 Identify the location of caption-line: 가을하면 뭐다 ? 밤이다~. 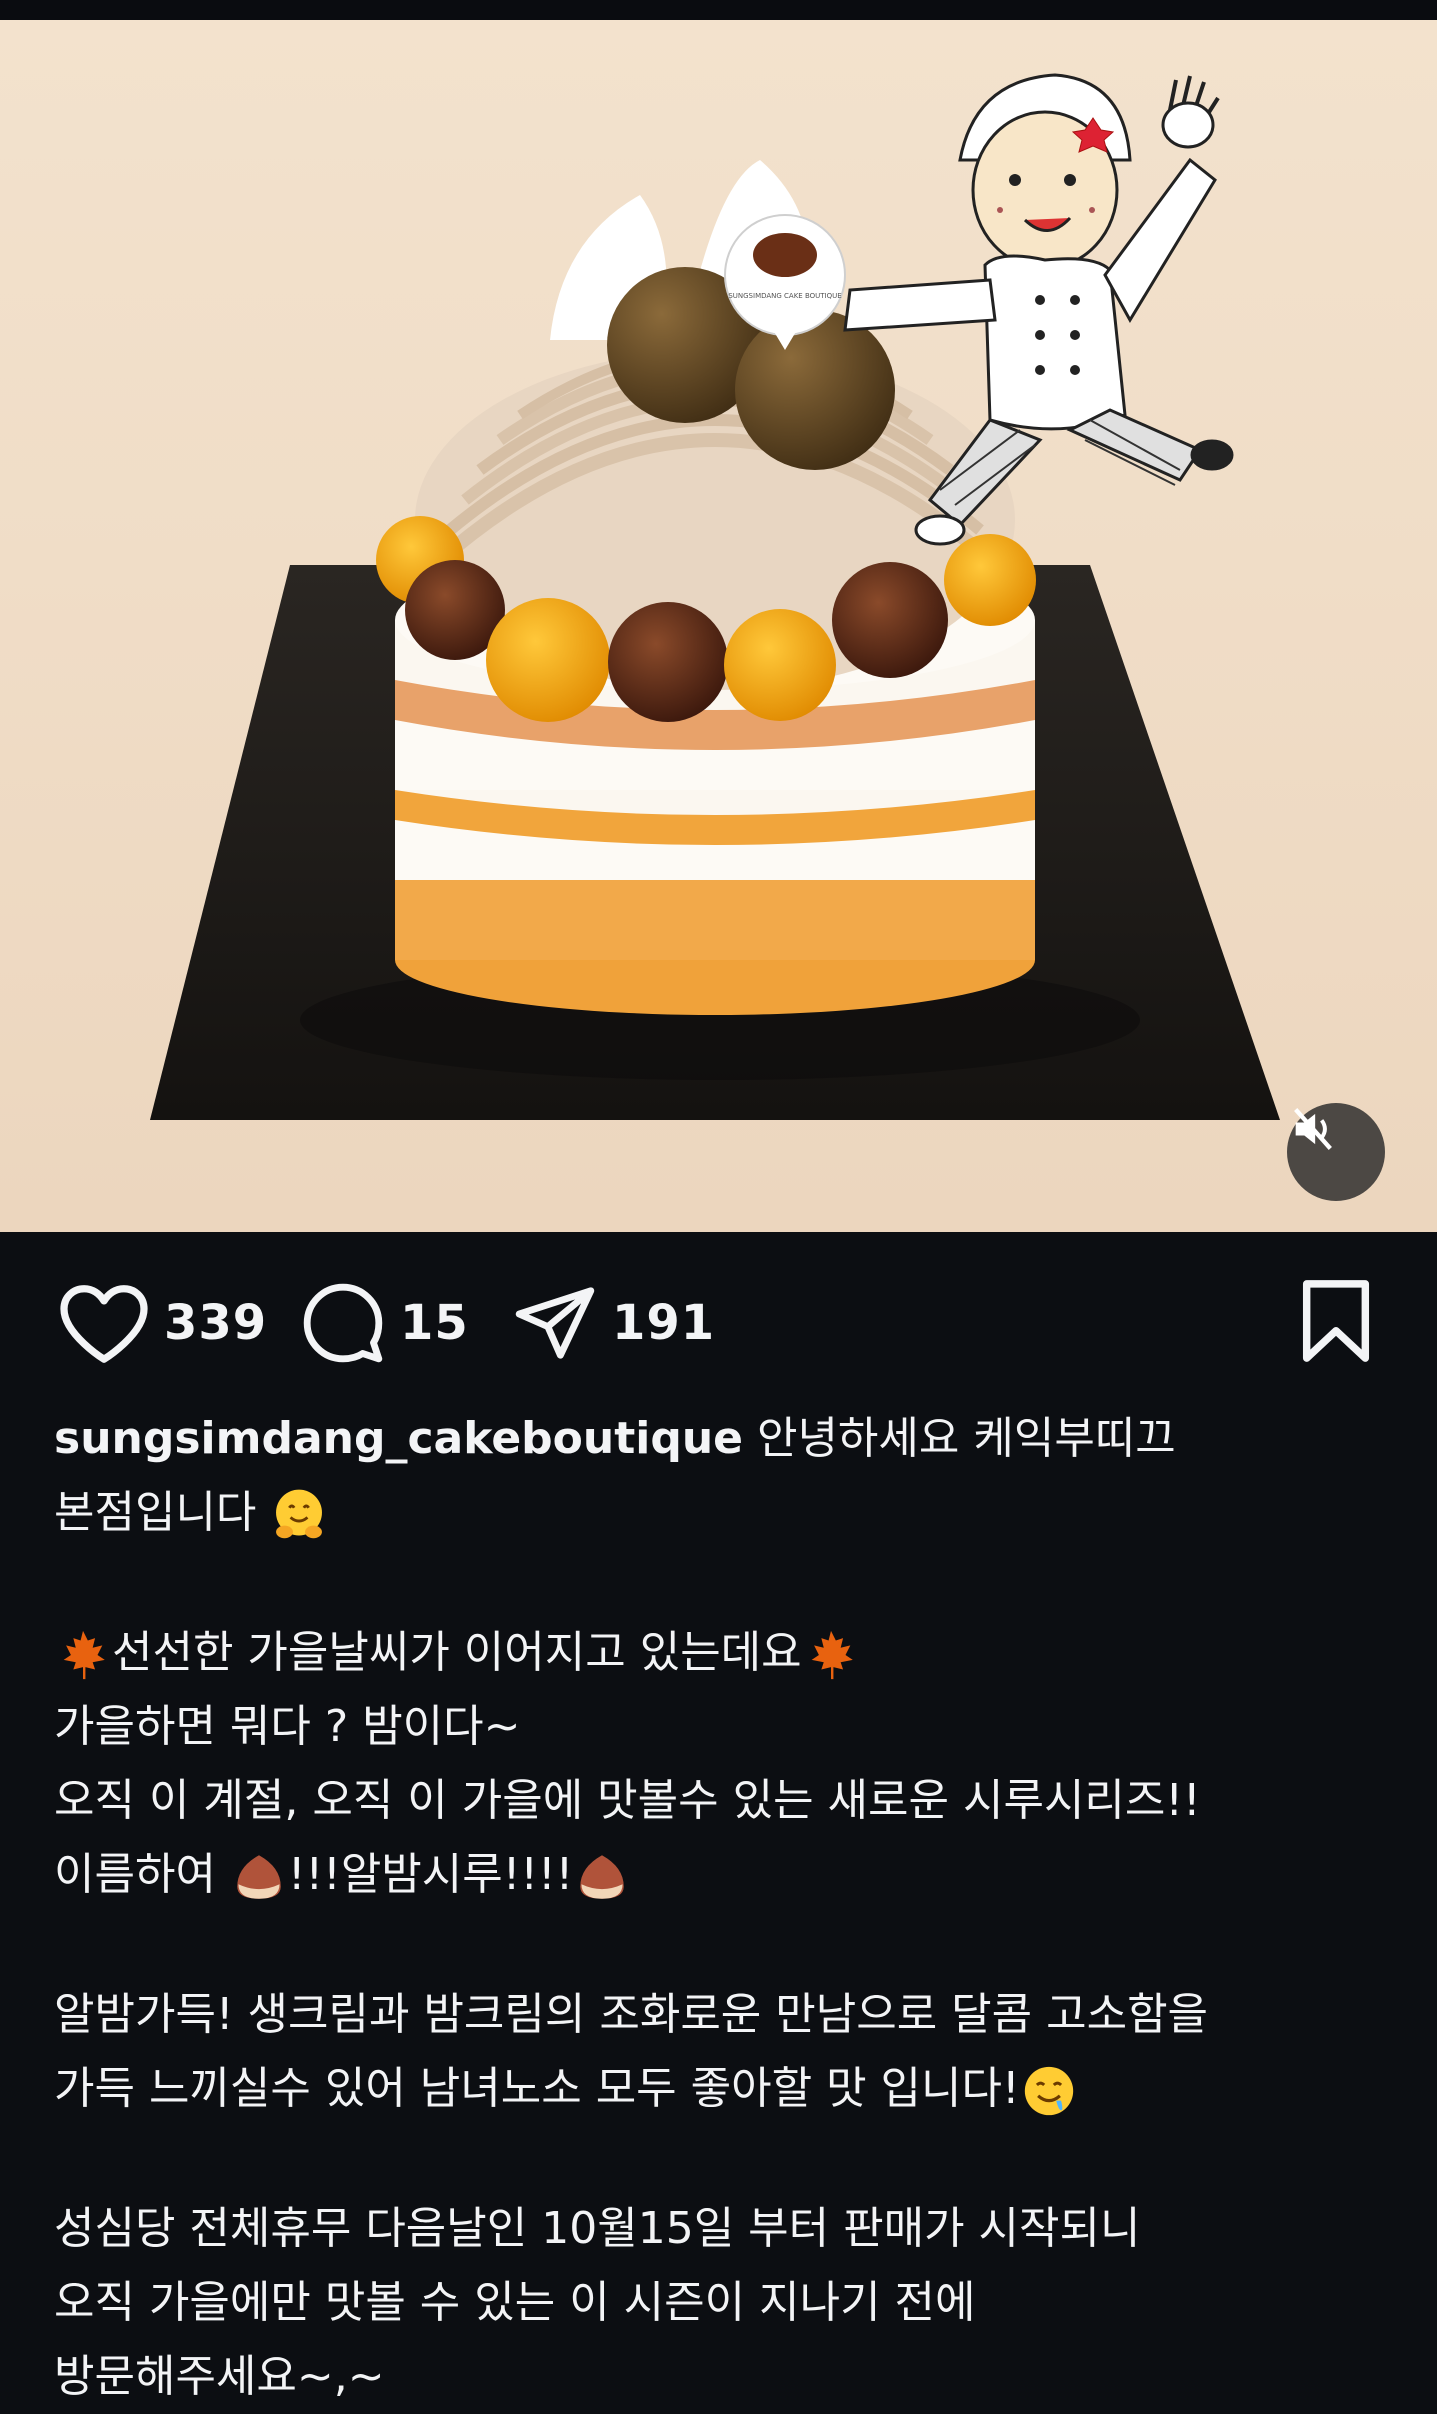
(287, 1726).